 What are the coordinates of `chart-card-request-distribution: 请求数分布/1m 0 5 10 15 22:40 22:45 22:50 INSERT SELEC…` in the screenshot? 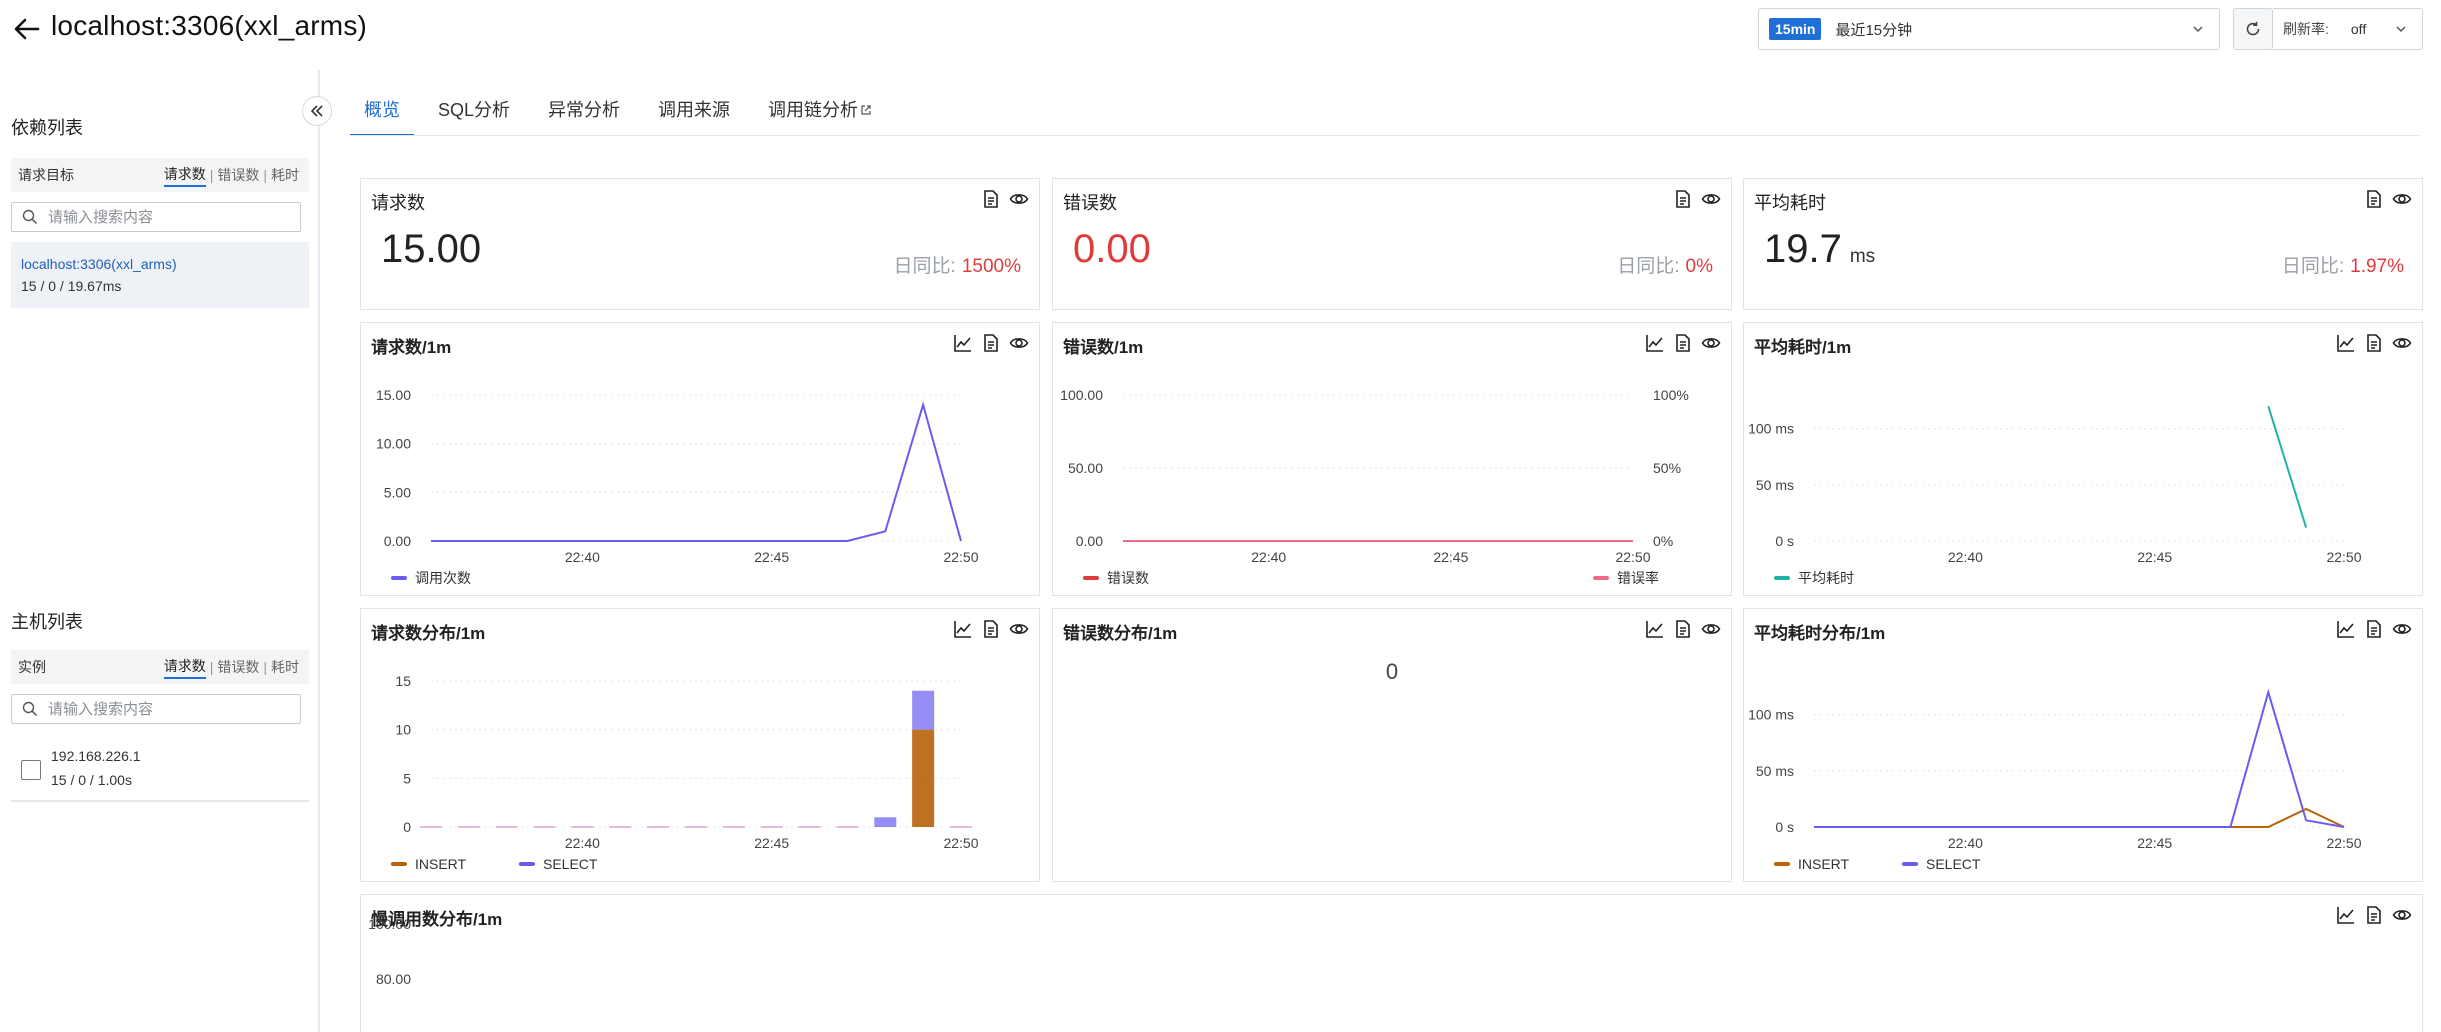 It's located at (700, 745).